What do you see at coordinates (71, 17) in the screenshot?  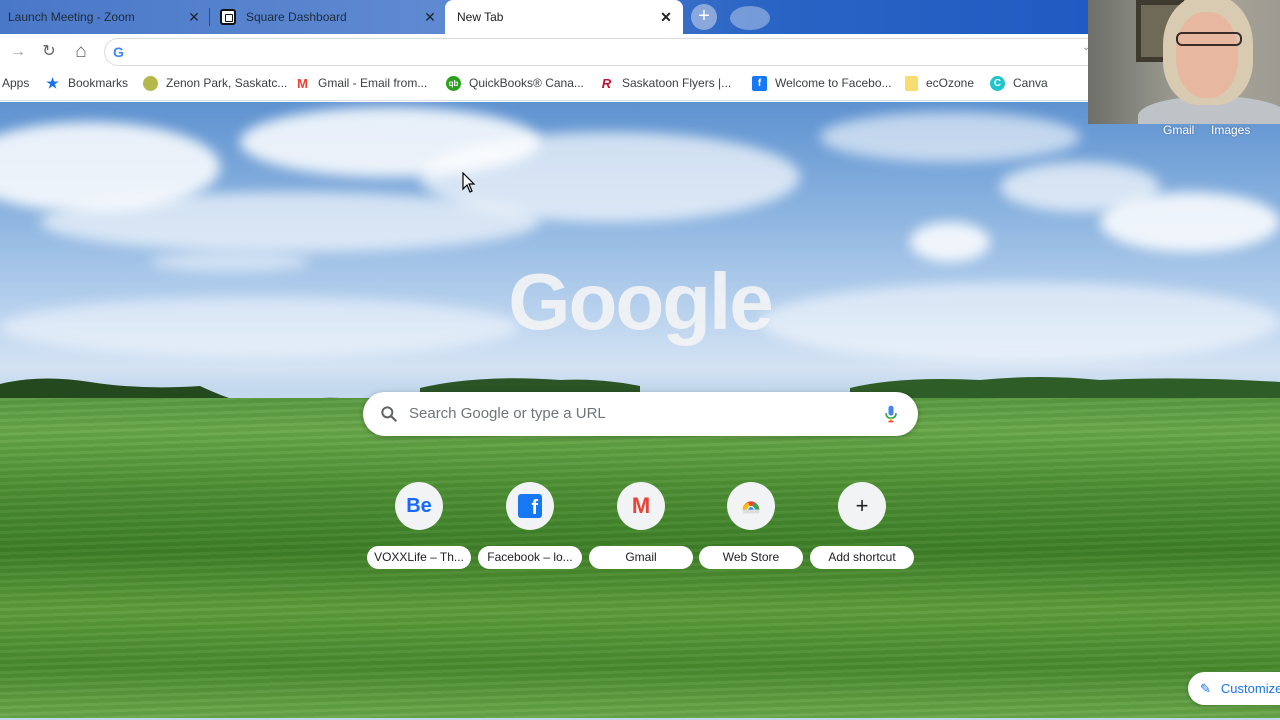 I see `tab-title: Launch Meeting - Zoom` at bounding box center [71, 17].